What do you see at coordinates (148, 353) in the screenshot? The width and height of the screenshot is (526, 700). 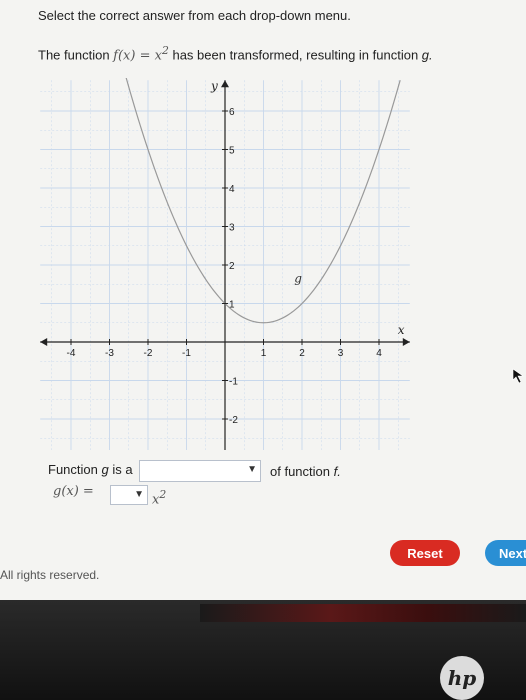 I see `x-tick-label: -2` at bounding box center [148, 353].